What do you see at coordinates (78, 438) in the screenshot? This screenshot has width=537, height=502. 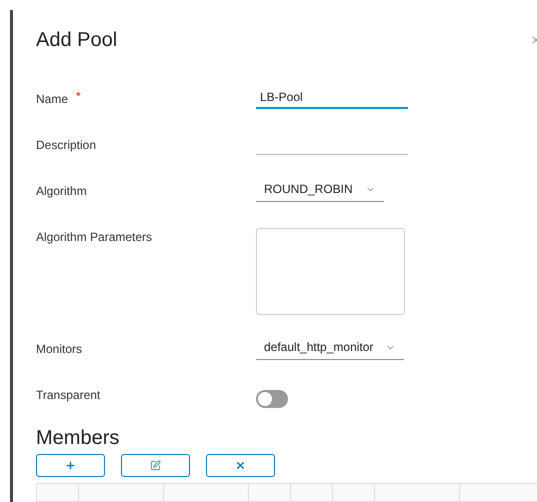 I see `section-heading: Members` at bounding box center [78, 438].